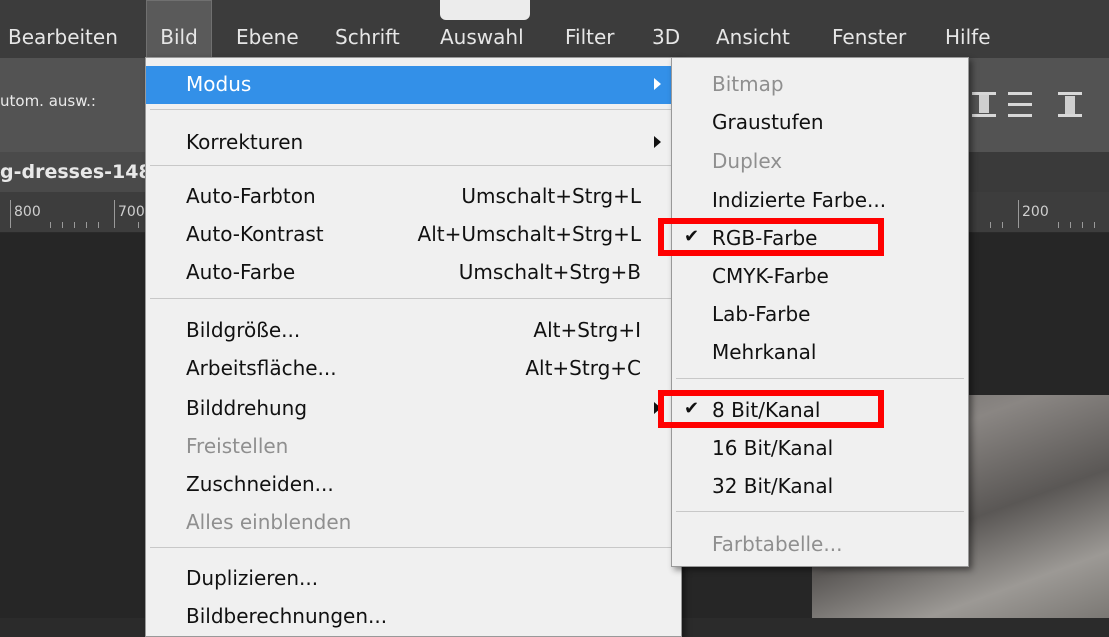  I want to click on menu-item-freistellen: Freistellen, so click(413, 447).